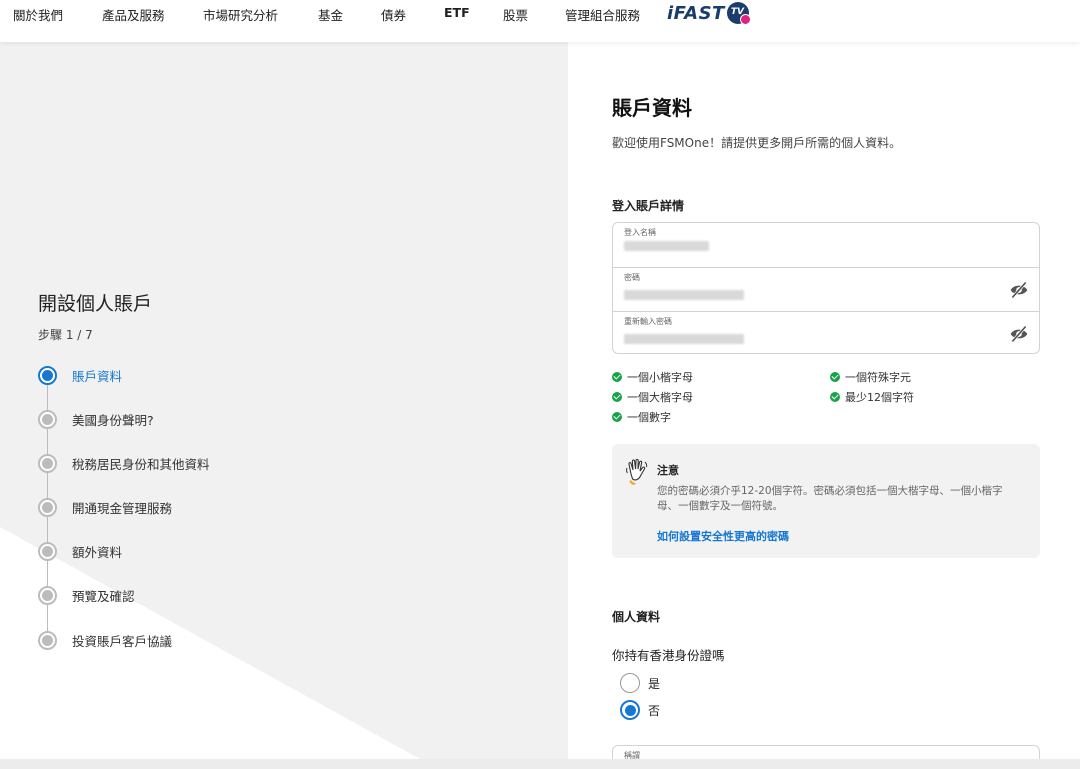 The height and width of the screenshot is (769, 1080). I want to click on rule-text: 一個小楷字母, so click(660, 377).